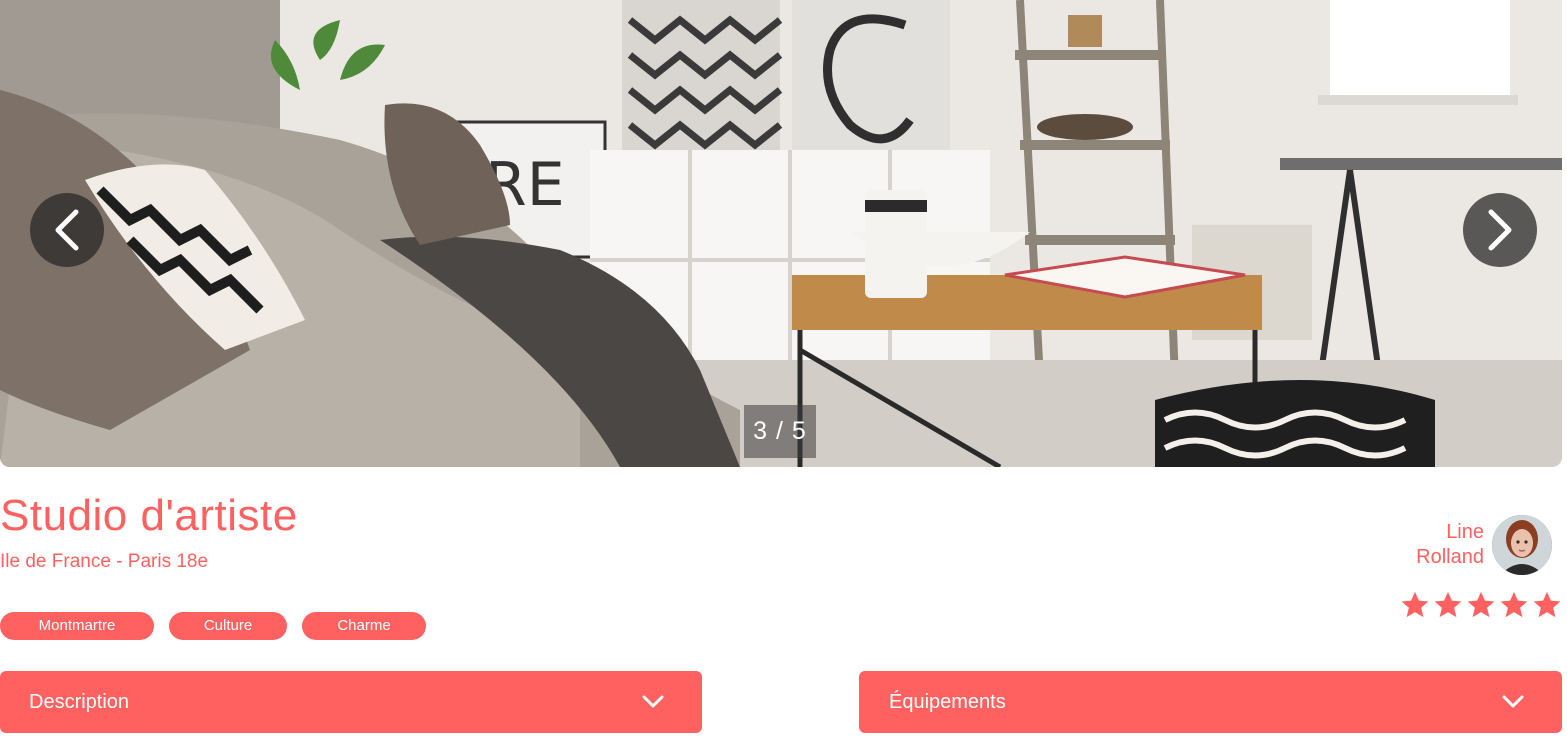 The height and width of the screenshot is (740, 1567). Describe the element at coordinates (351, 702) in the screenshot. I see `description-collapse-button: Description` at that location.